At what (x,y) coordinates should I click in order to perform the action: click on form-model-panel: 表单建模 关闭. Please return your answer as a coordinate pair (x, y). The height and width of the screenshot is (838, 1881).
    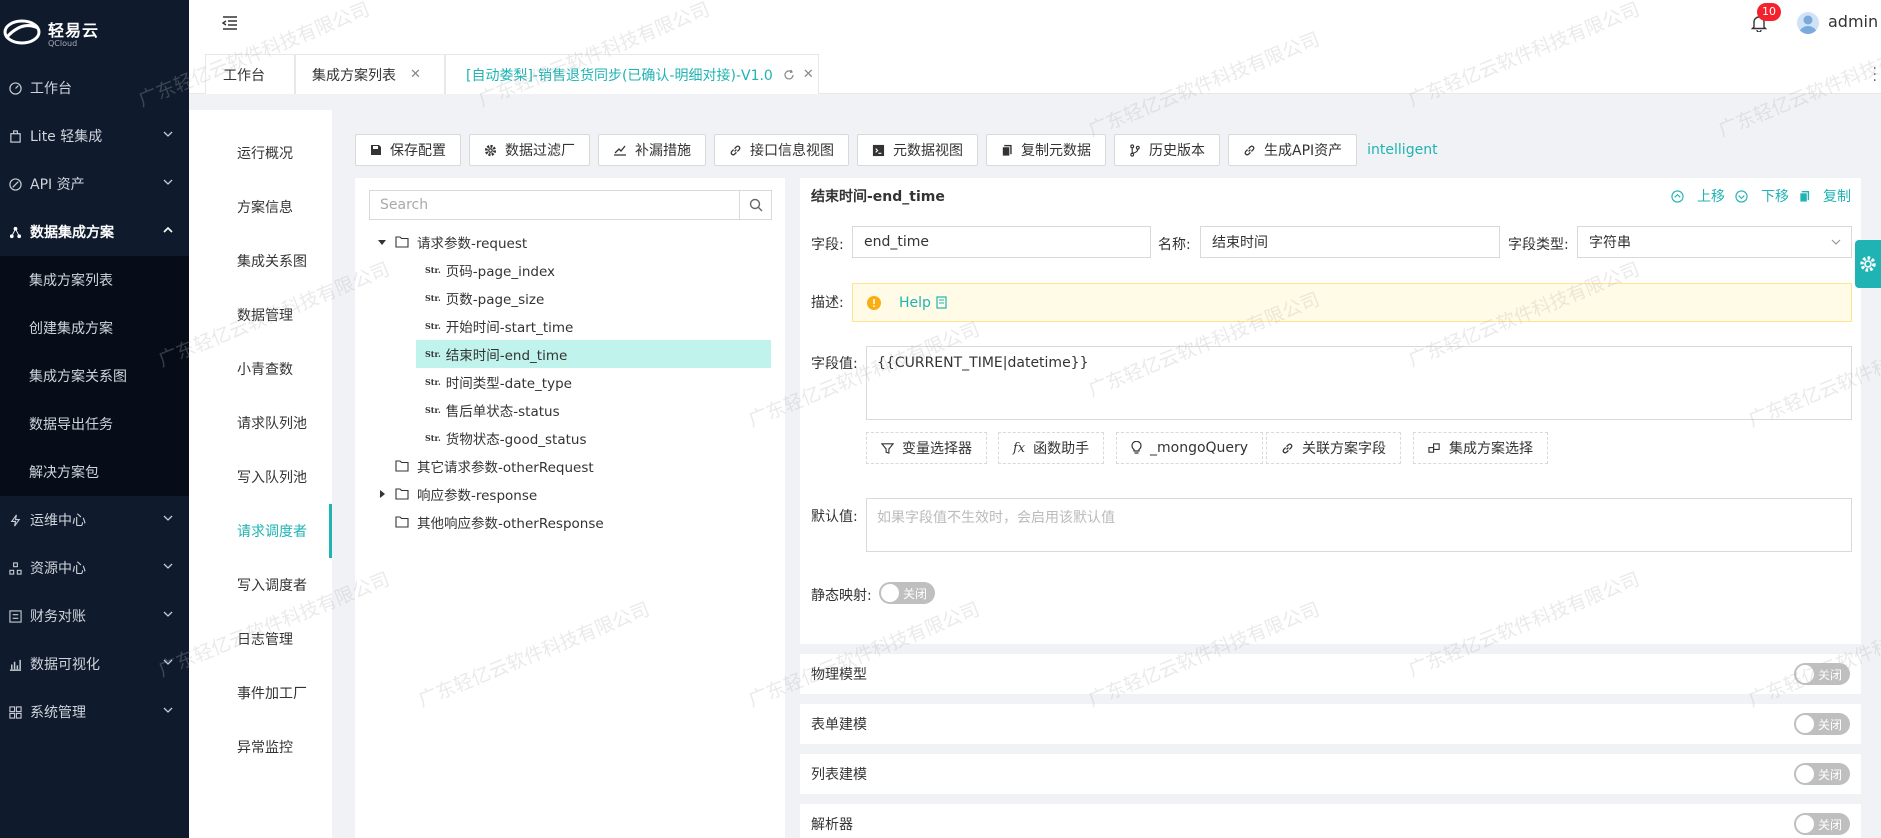
    Looking at the image, I should click on (1330, 724).